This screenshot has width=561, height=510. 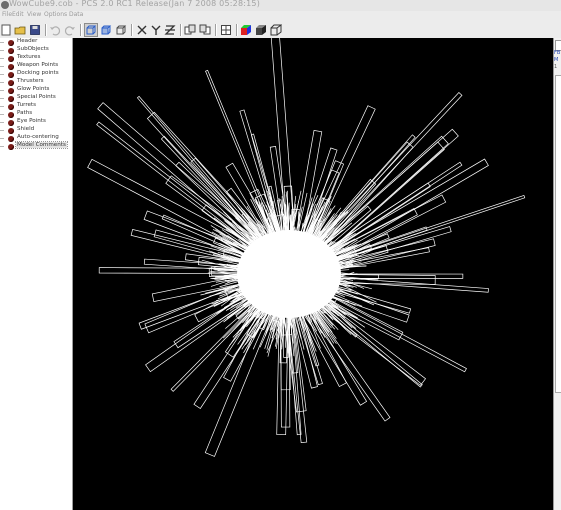 I want to click on properties-panel: FB M 1, so click(x=557, y=274).